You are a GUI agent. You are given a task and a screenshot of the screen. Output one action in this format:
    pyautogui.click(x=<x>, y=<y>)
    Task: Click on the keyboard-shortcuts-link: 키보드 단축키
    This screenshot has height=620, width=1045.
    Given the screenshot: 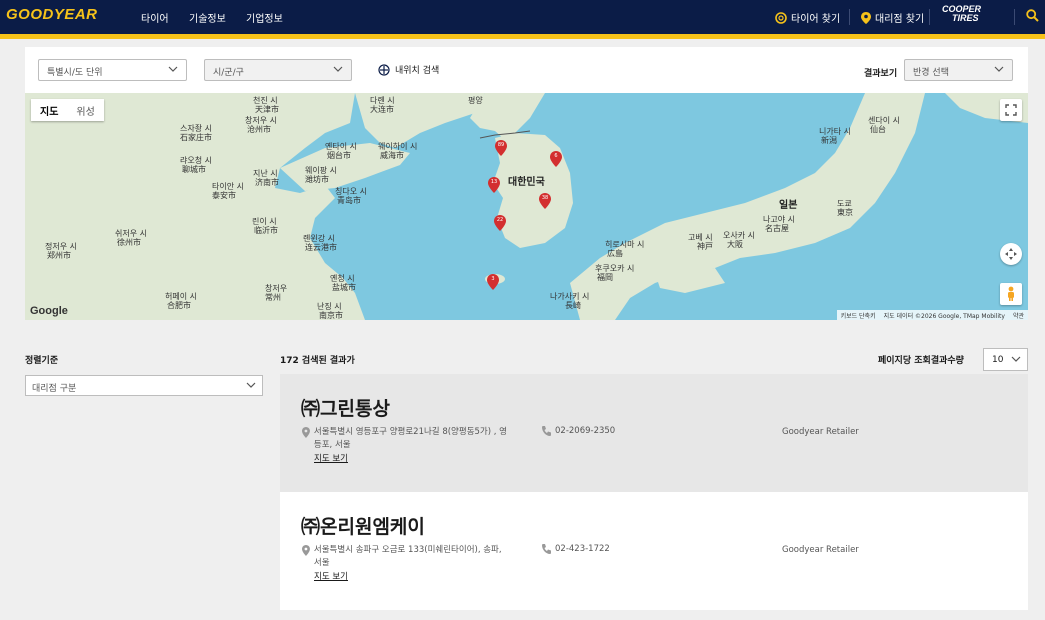 What is the action you would take?
    pyautogui.click(x=858, y=315)
    